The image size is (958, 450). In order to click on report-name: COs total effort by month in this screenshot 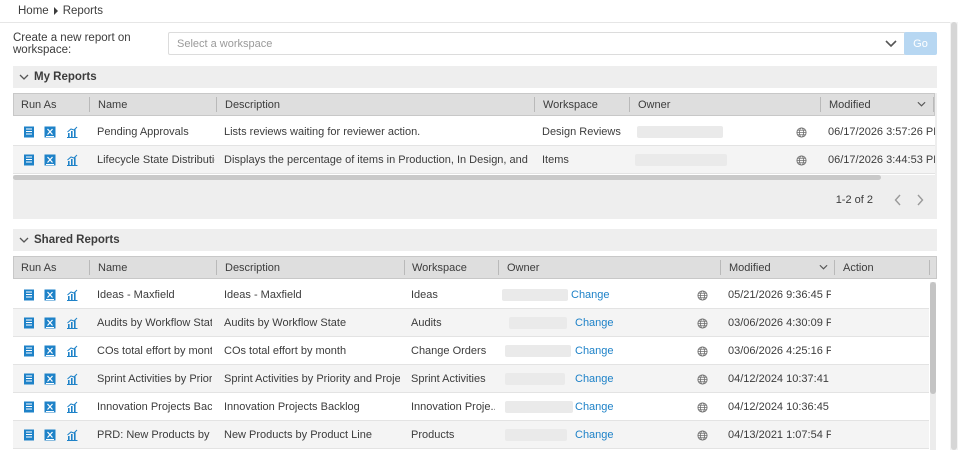, I will do `click(154, 350)`.